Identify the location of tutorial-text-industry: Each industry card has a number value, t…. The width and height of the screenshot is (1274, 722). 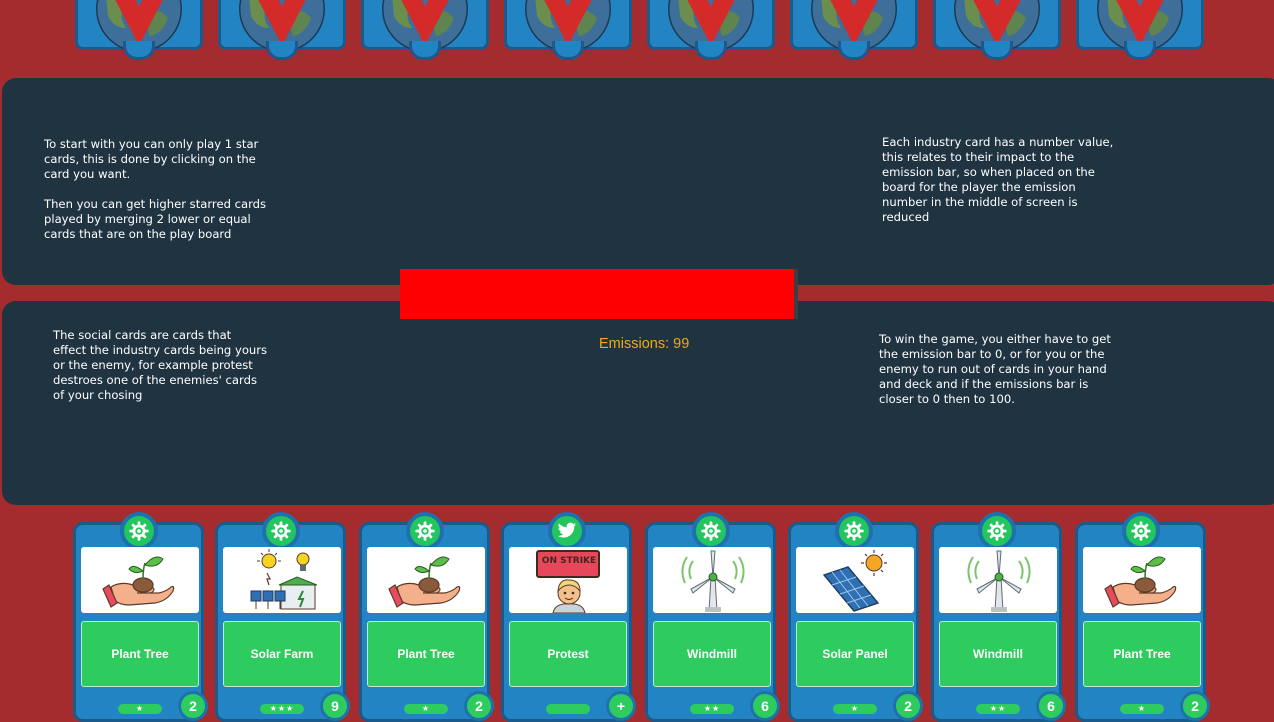
(998, 179).